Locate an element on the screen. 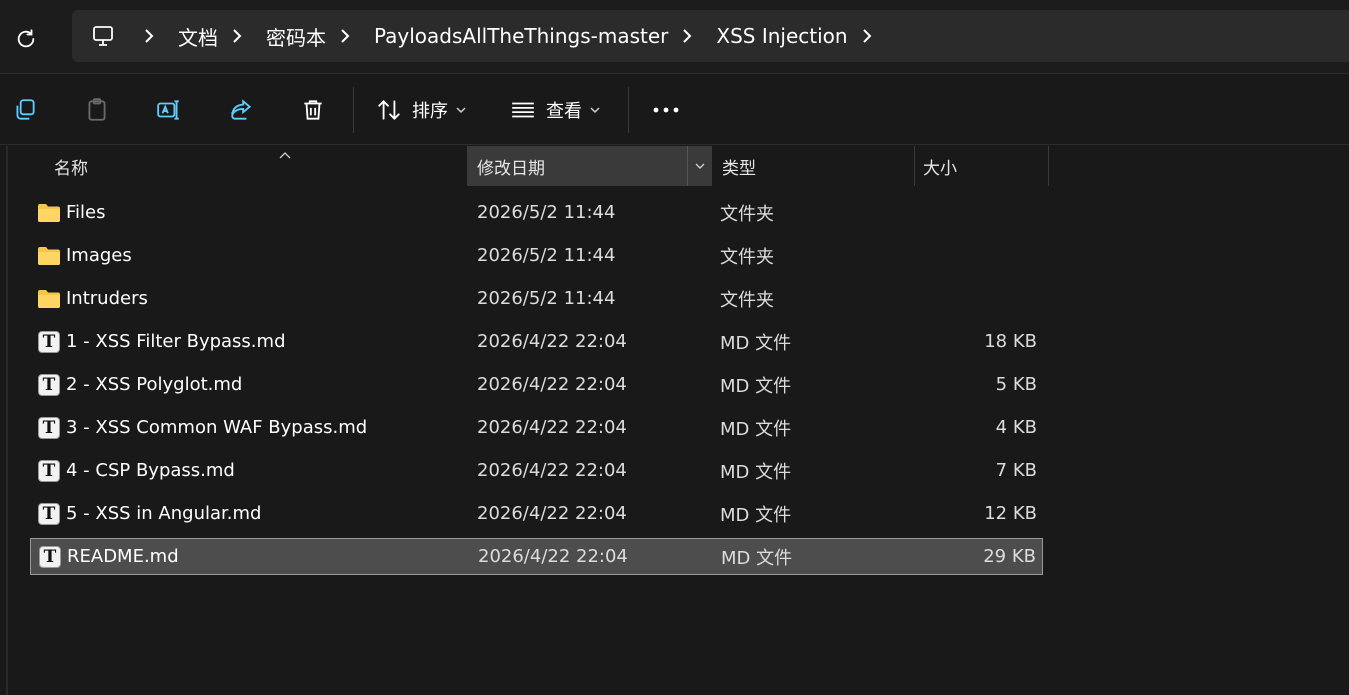 This screenshot has width=1349, height=695. file-size: 29 KB is located at coordinates (1009, 556).